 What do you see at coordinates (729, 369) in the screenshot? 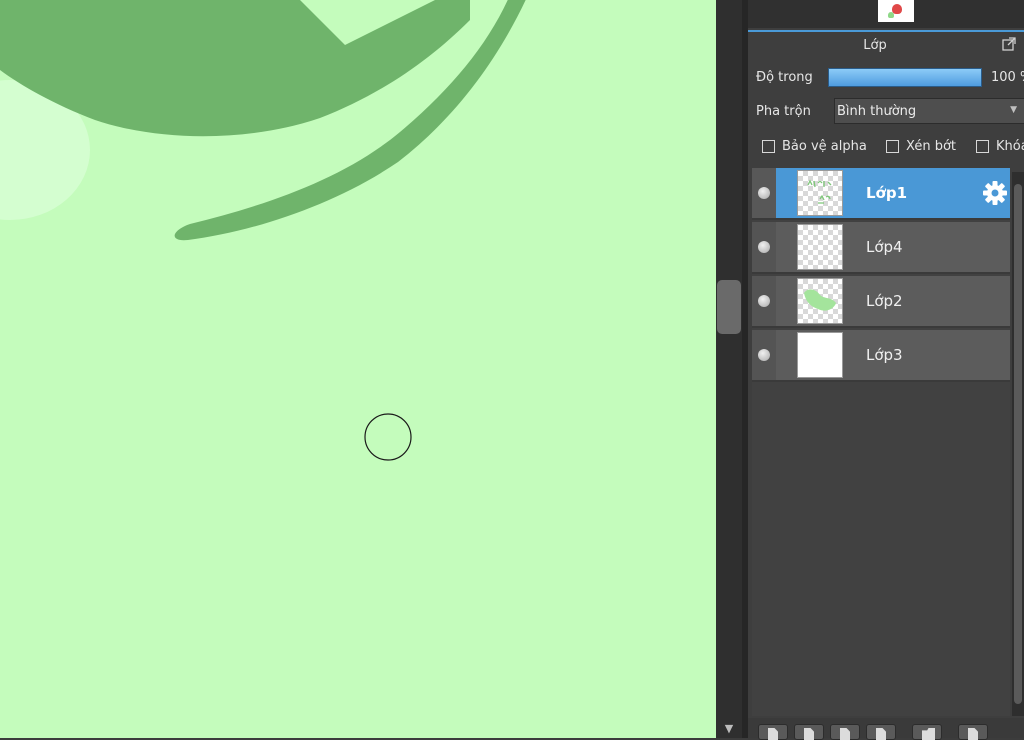
I see `canvas-vertical-scrollbar: ▼` at bounding box center [729, 369].